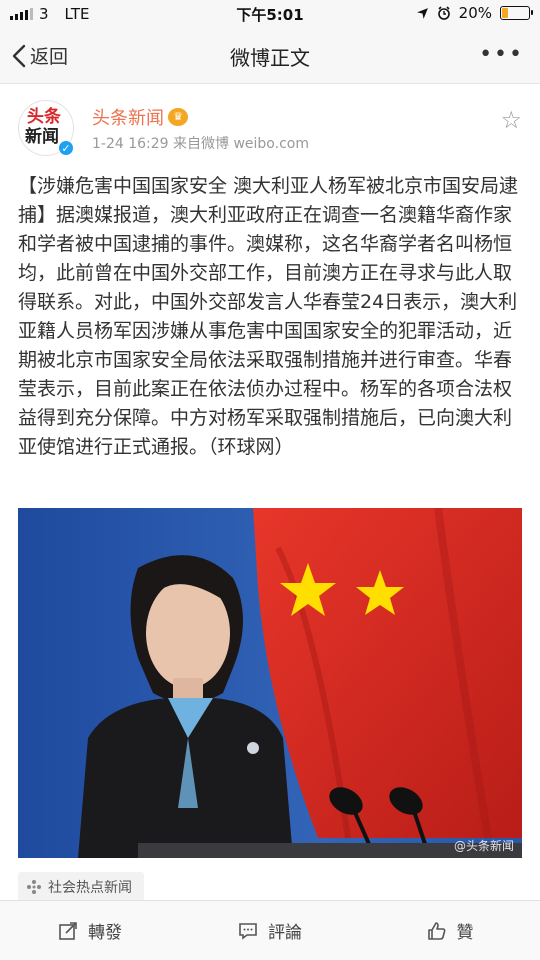 This screenshot has width=540, height=960. Describe the element at coordinates (422, 13) in the screenshot. I see `location-icon` at that location.